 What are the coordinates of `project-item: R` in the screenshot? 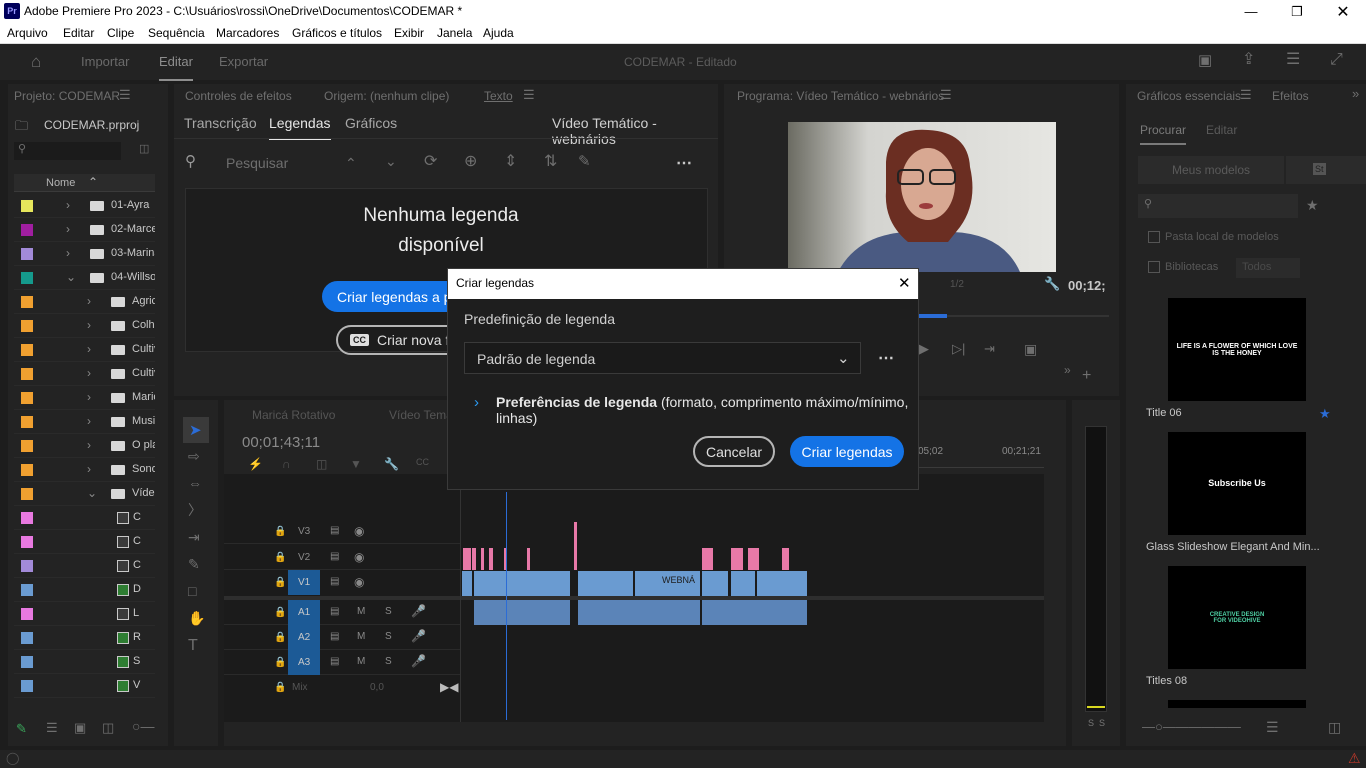 It's located at (84, 638).